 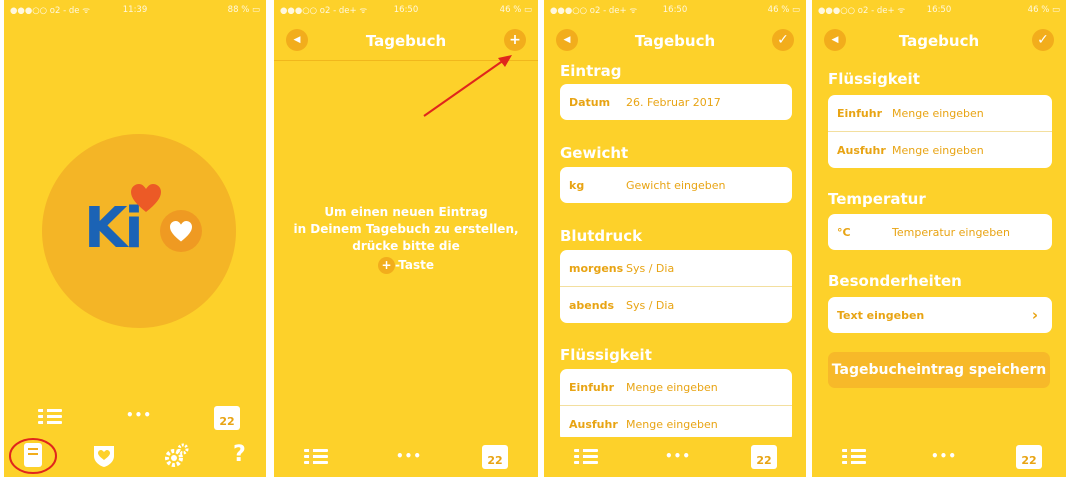 What do you see at coordinates (939, 370) in the screenshot?
I see `save-entry-button: Tagebucheintrag speichern` at bounding box center [939, 370].